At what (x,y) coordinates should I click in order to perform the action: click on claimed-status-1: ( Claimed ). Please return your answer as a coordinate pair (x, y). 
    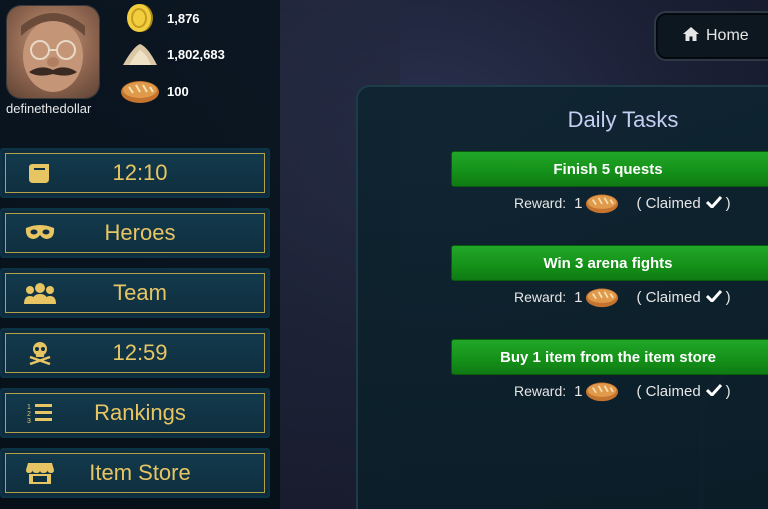
    Looking at the image, I should click on (683, 203).